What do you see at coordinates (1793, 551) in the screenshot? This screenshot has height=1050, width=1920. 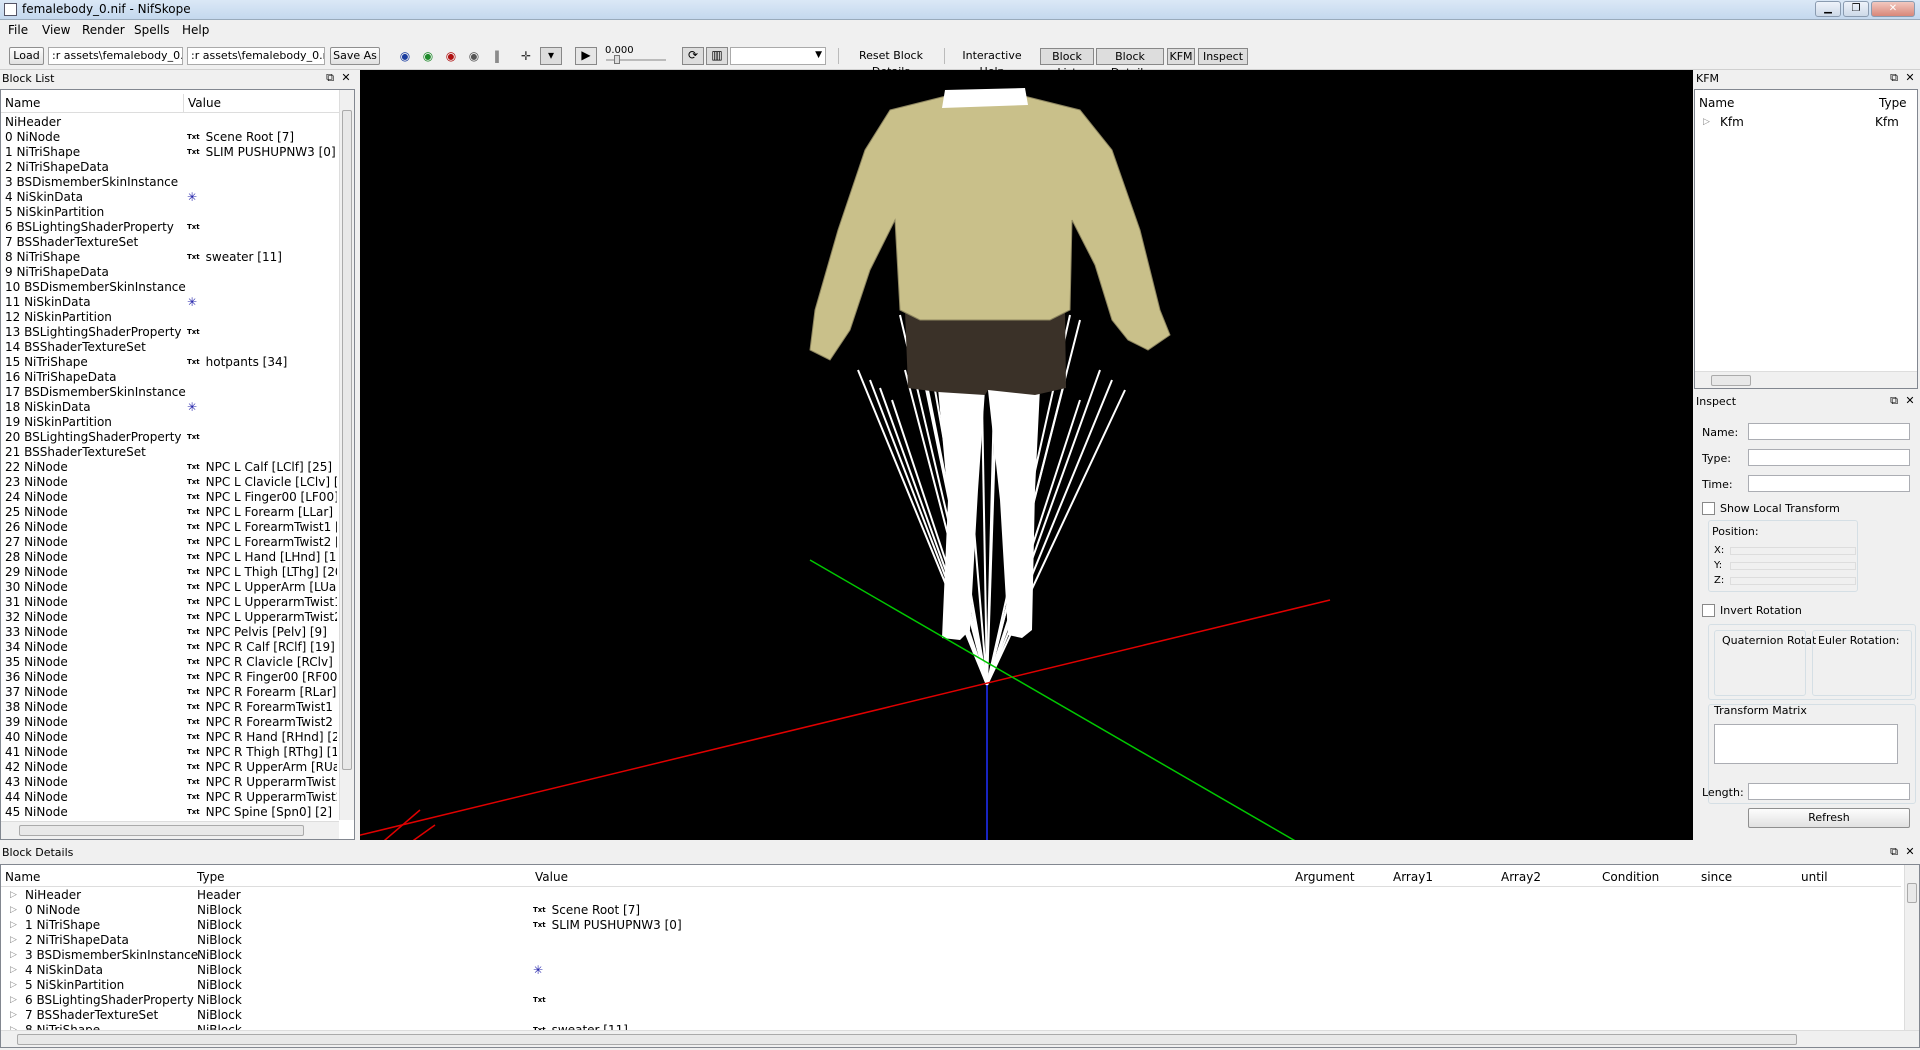 I see `x-field` at bounding box center [1793, 551].